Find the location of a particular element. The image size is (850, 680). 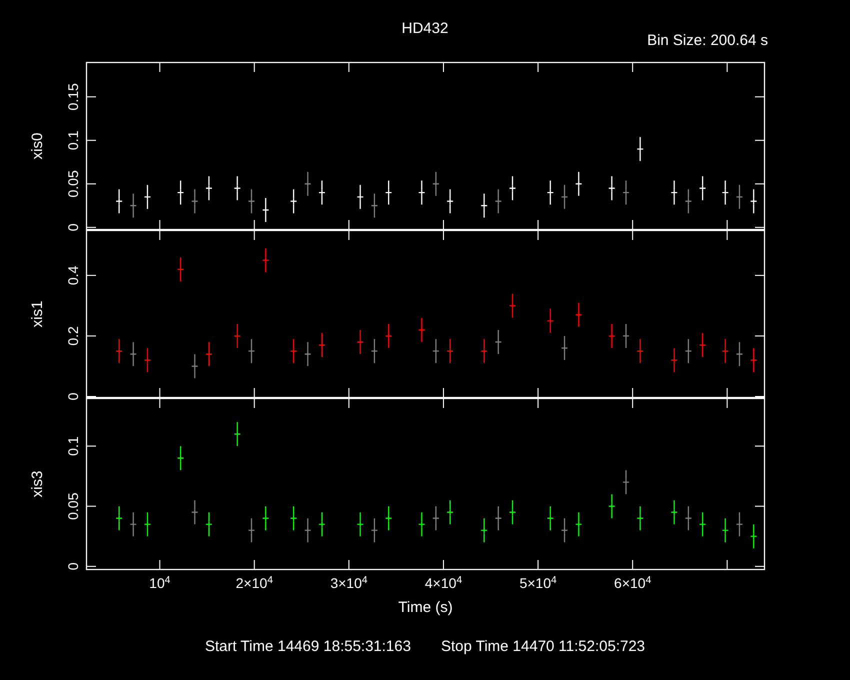

x-axis-label: Time (s) is located at coordinates (425, 608).